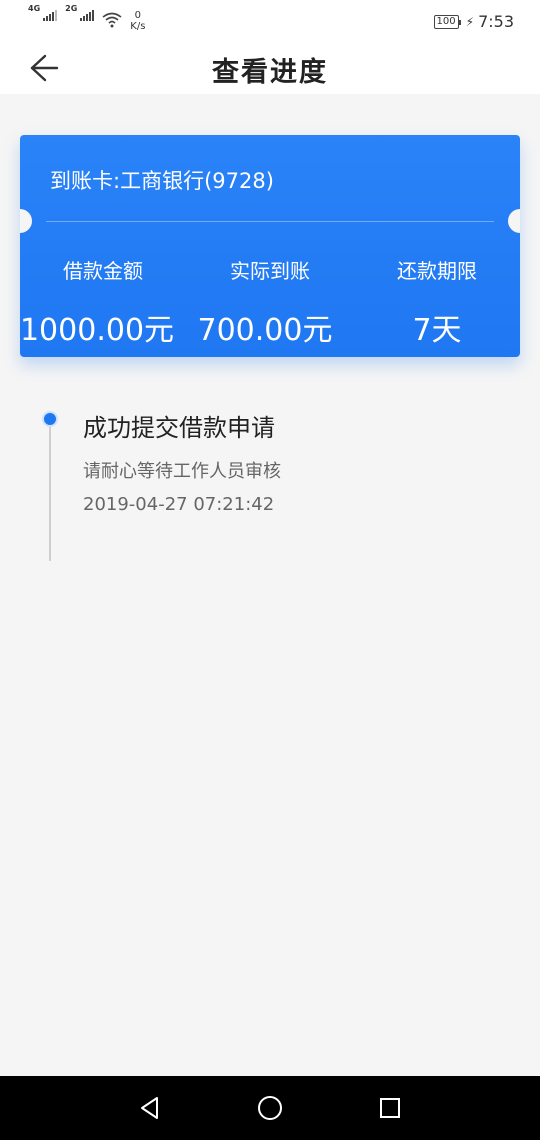 The height and width of the screenshot is (1140, 540). I want to click on circle-home-icon, so click(270, 1108).